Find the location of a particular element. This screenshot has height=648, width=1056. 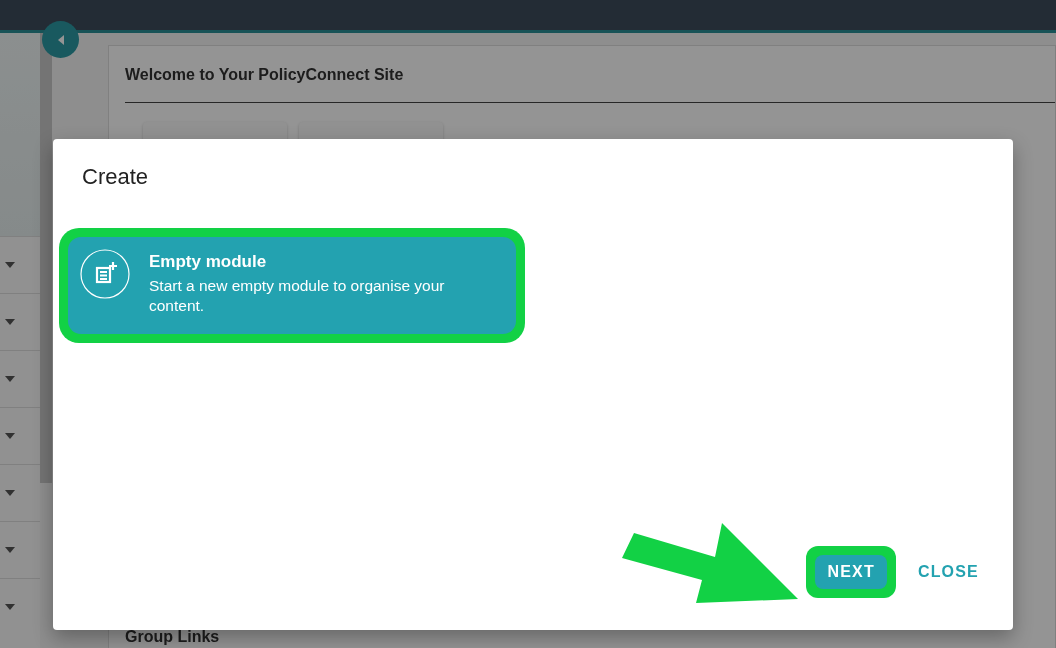

add-note-icon is located at coordinates (105, 274).